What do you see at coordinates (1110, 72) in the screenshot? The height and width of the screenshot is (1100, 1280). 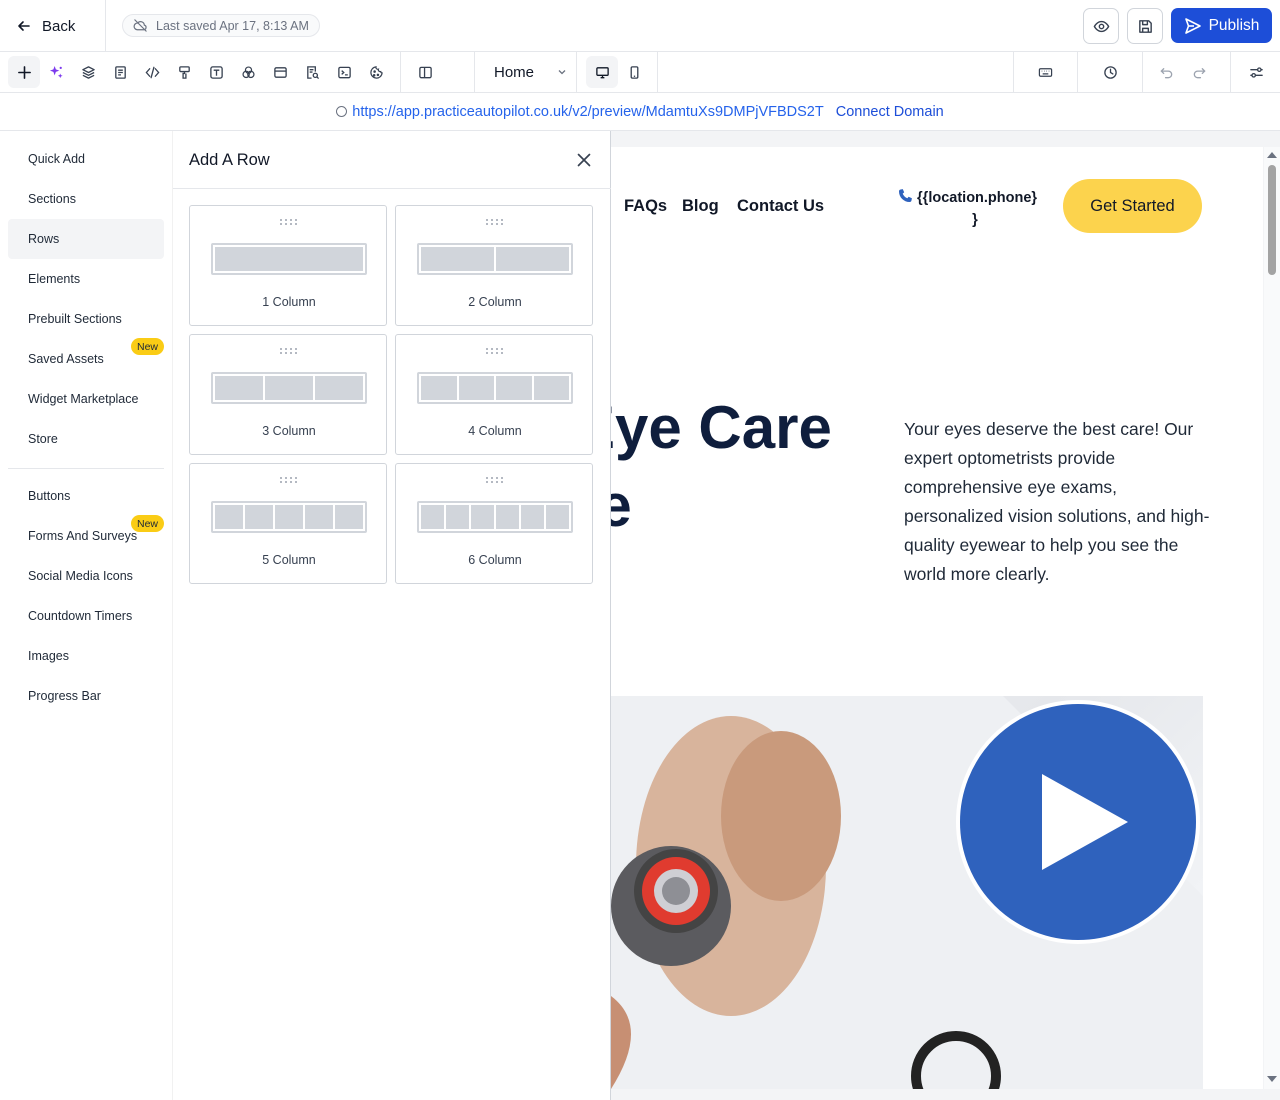 I see `history-button` at bounding box center [1110, 72].